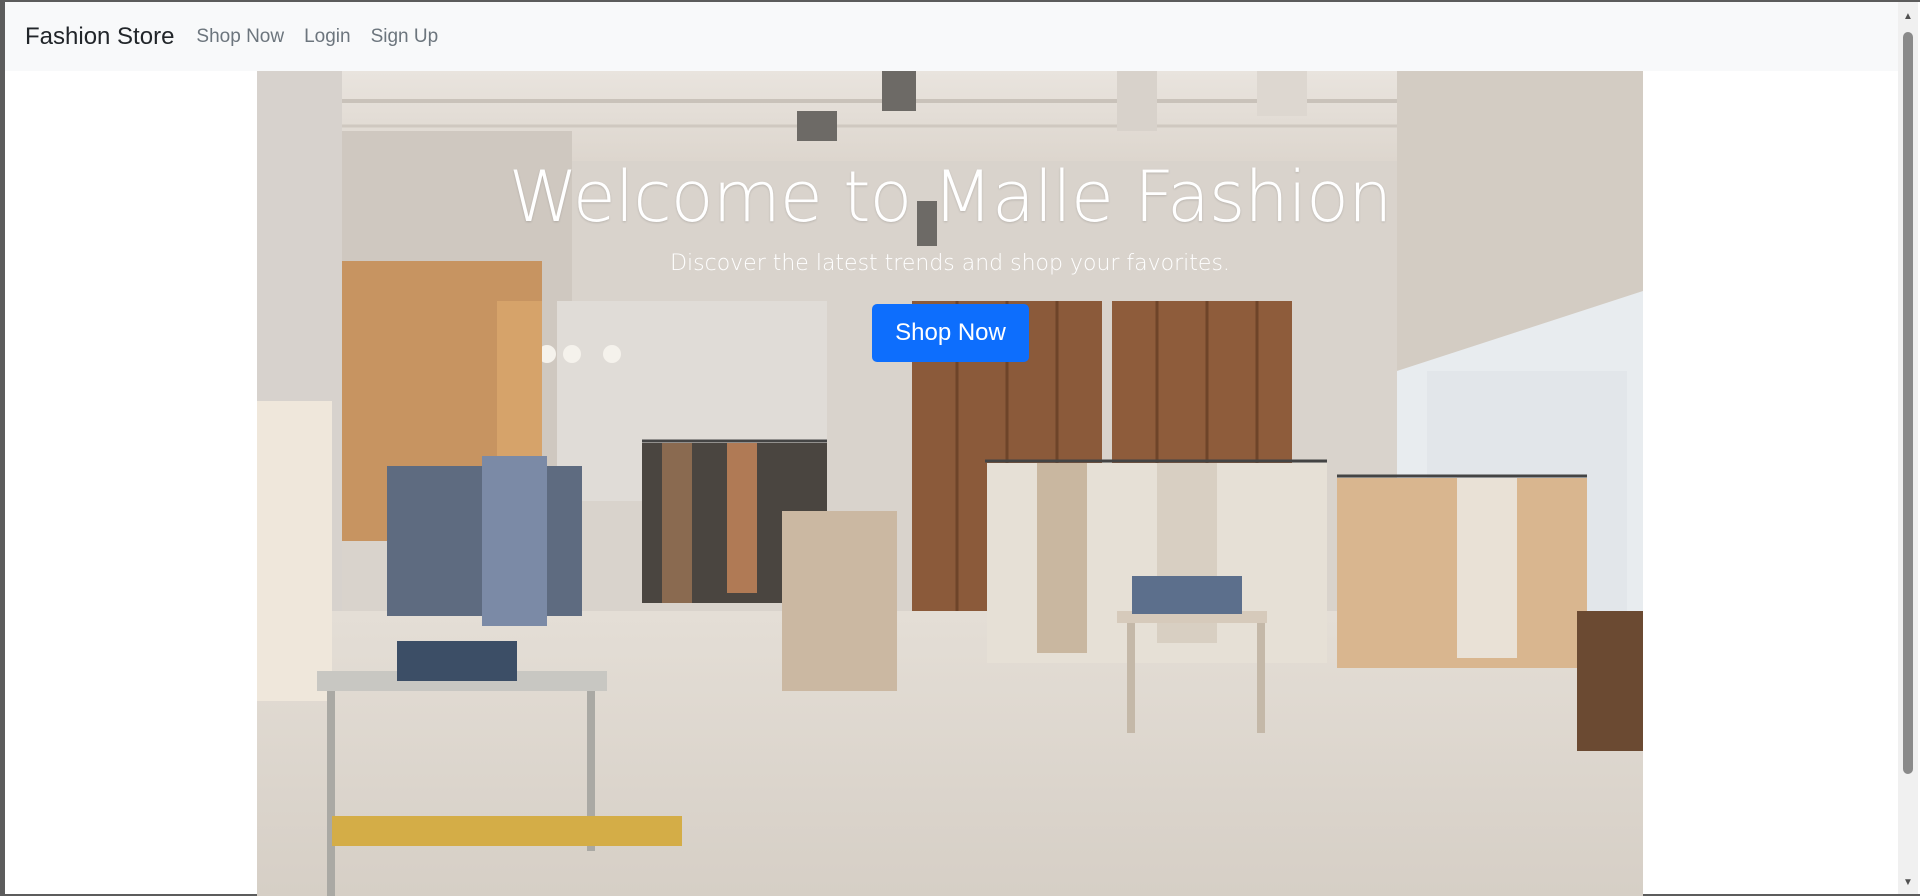 This screenshot has width=1920, height=896. Describe the element at coordinates (950, 333) in the screenshot. I see `shop-now-button: Shop Now` at that location.